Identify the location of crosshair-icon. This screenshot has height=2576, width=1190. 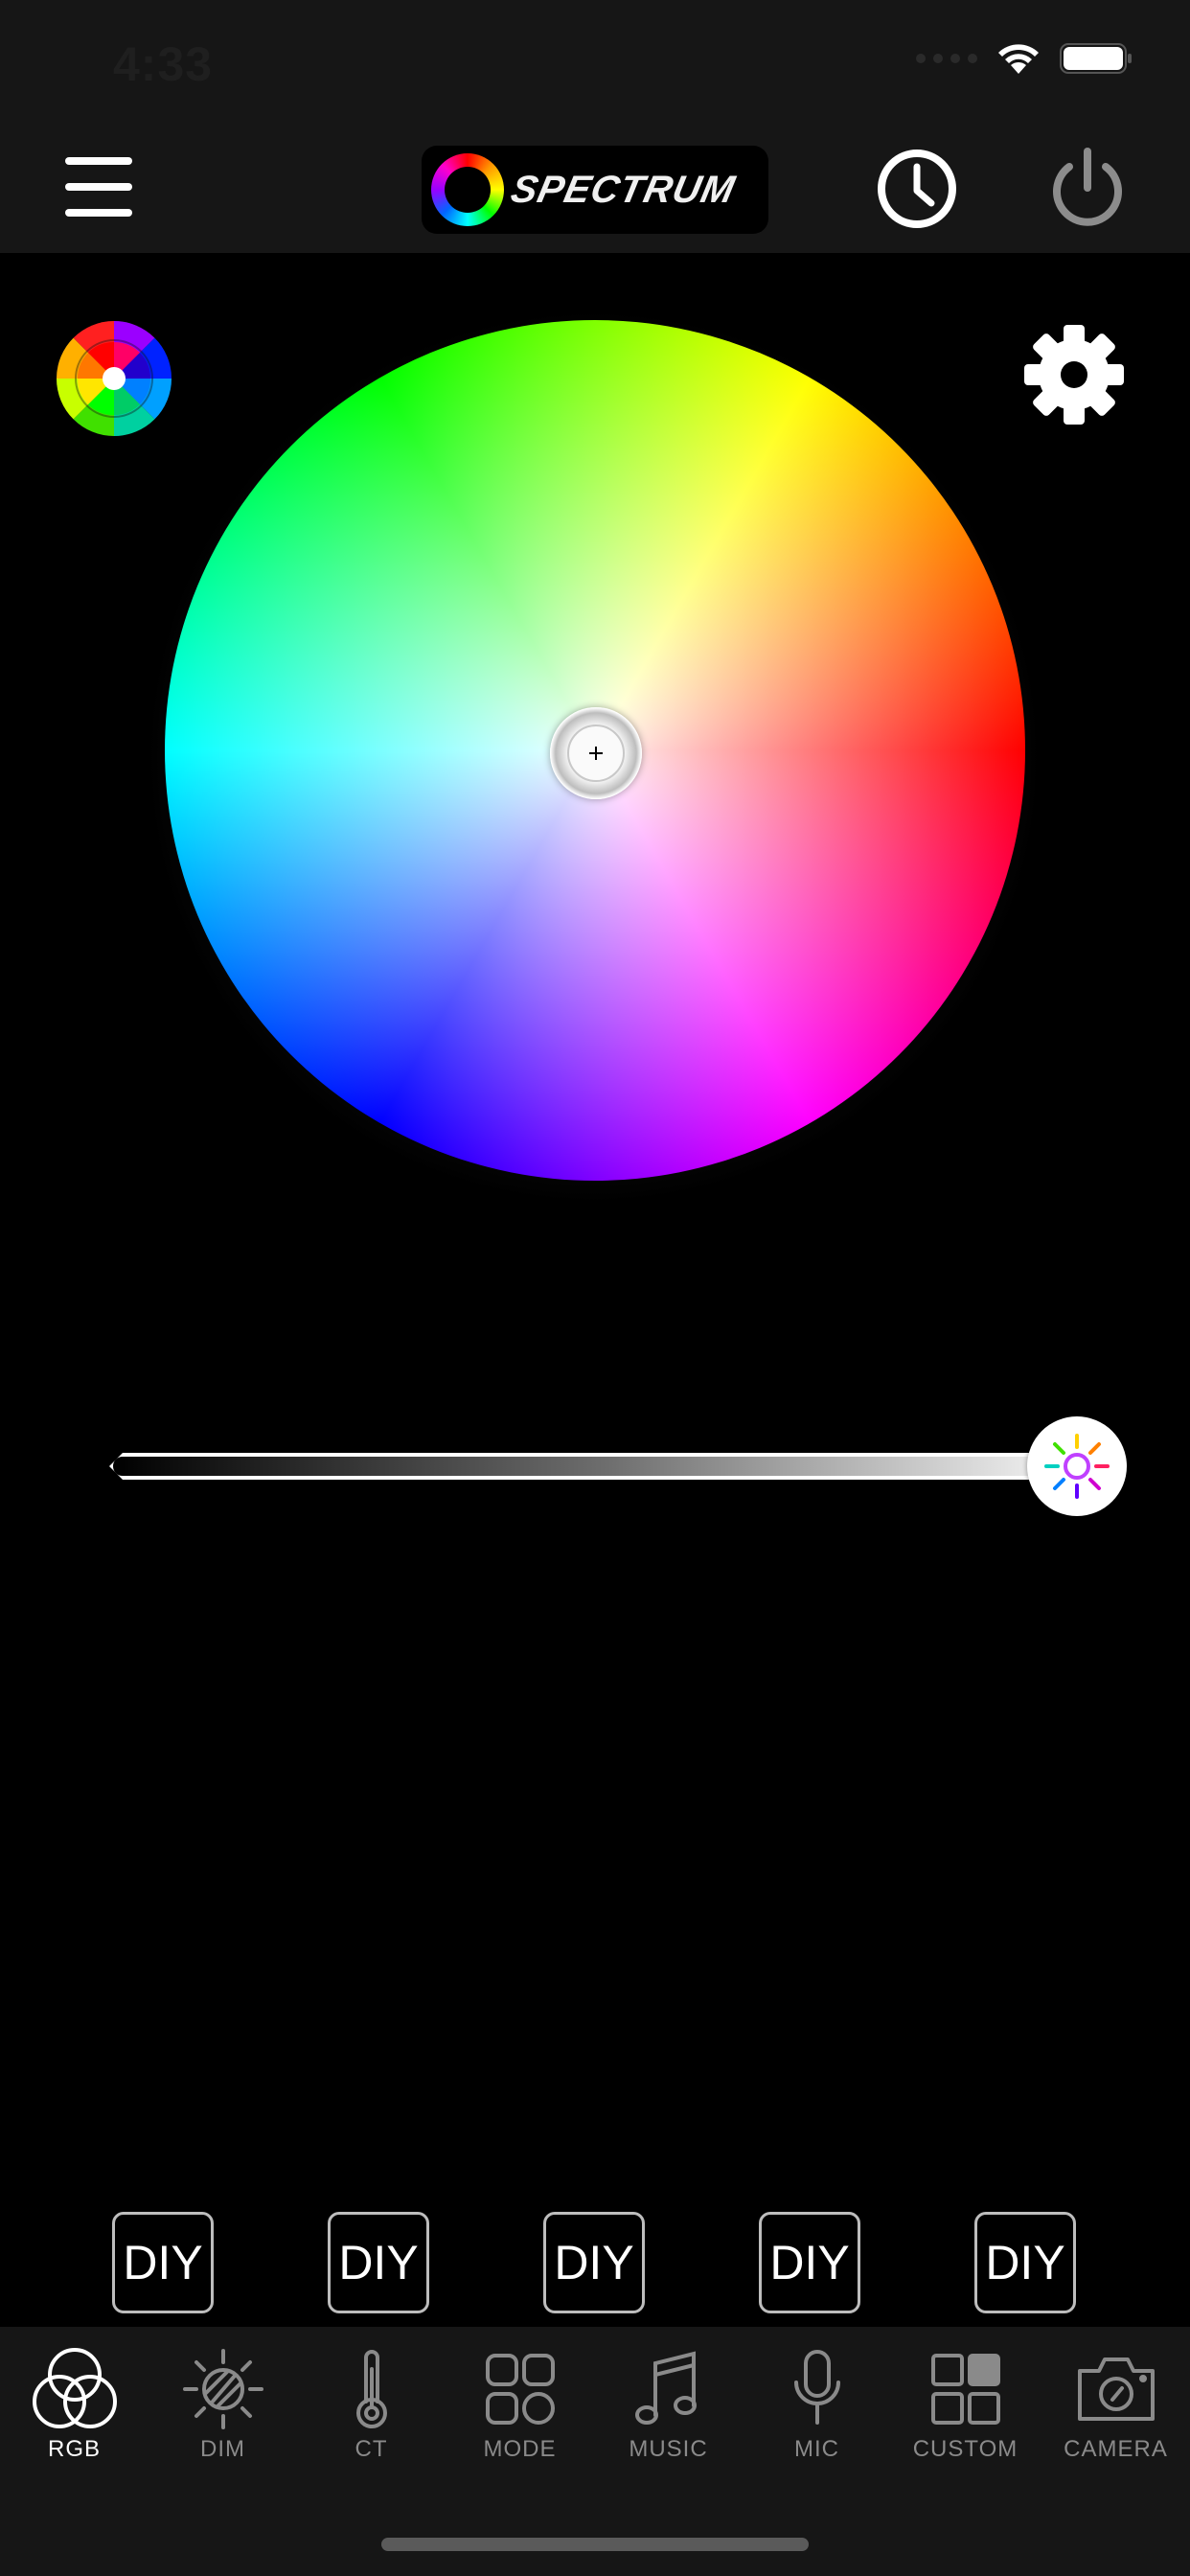
(596, 753).